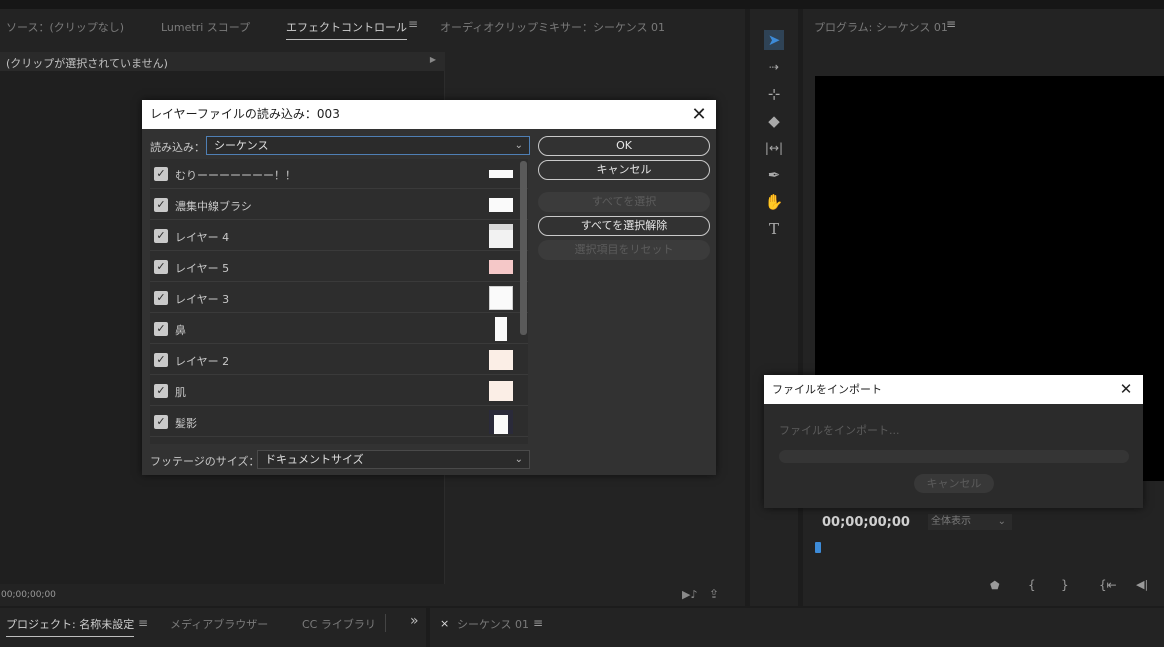  What do you see at coordinates (866, 522) in the screenshot?
I see `program-timecode: 00;00;00;00` at bounding box center [866, 522].